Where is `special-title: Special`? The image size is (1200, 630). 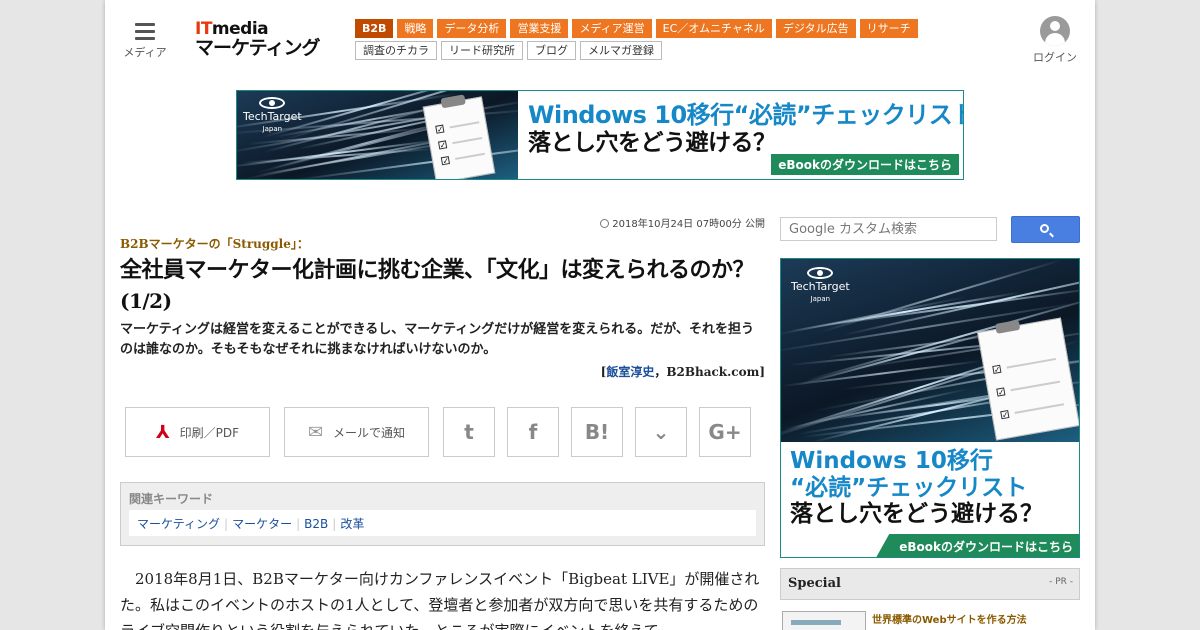
special-title: Special is located at coordinates (814, 583).